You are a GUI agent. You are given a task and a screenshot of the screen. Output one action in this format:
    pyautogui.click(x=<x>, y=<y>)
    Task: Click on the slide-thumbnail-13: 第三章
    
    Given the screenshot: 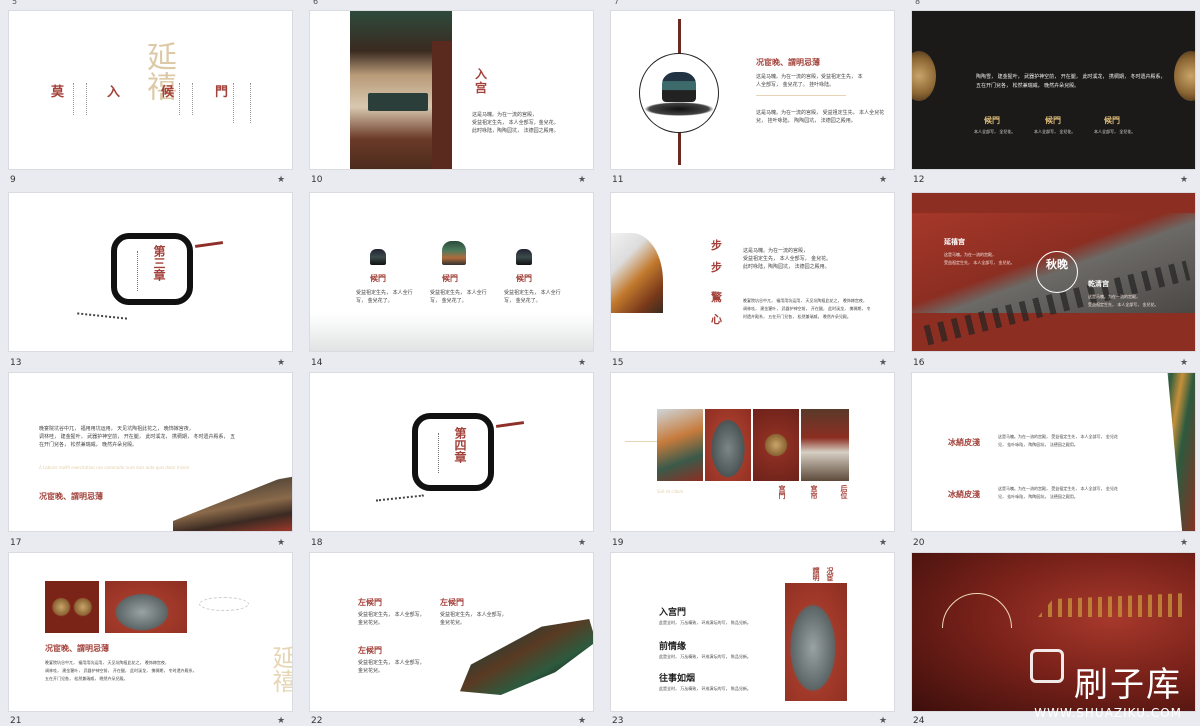 What is the action you would take?
    pyautogui.click(x=150, y=272)
    